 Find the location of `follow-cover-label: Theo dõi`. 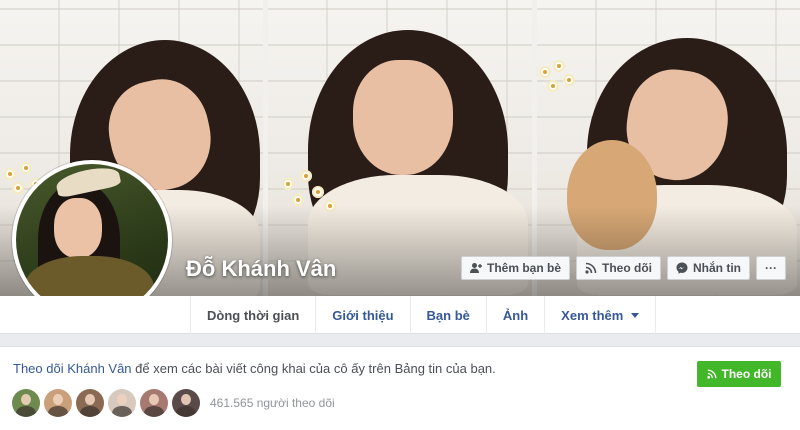

follow-cover-label: Theo dõi is located at coordinates (627, 268).